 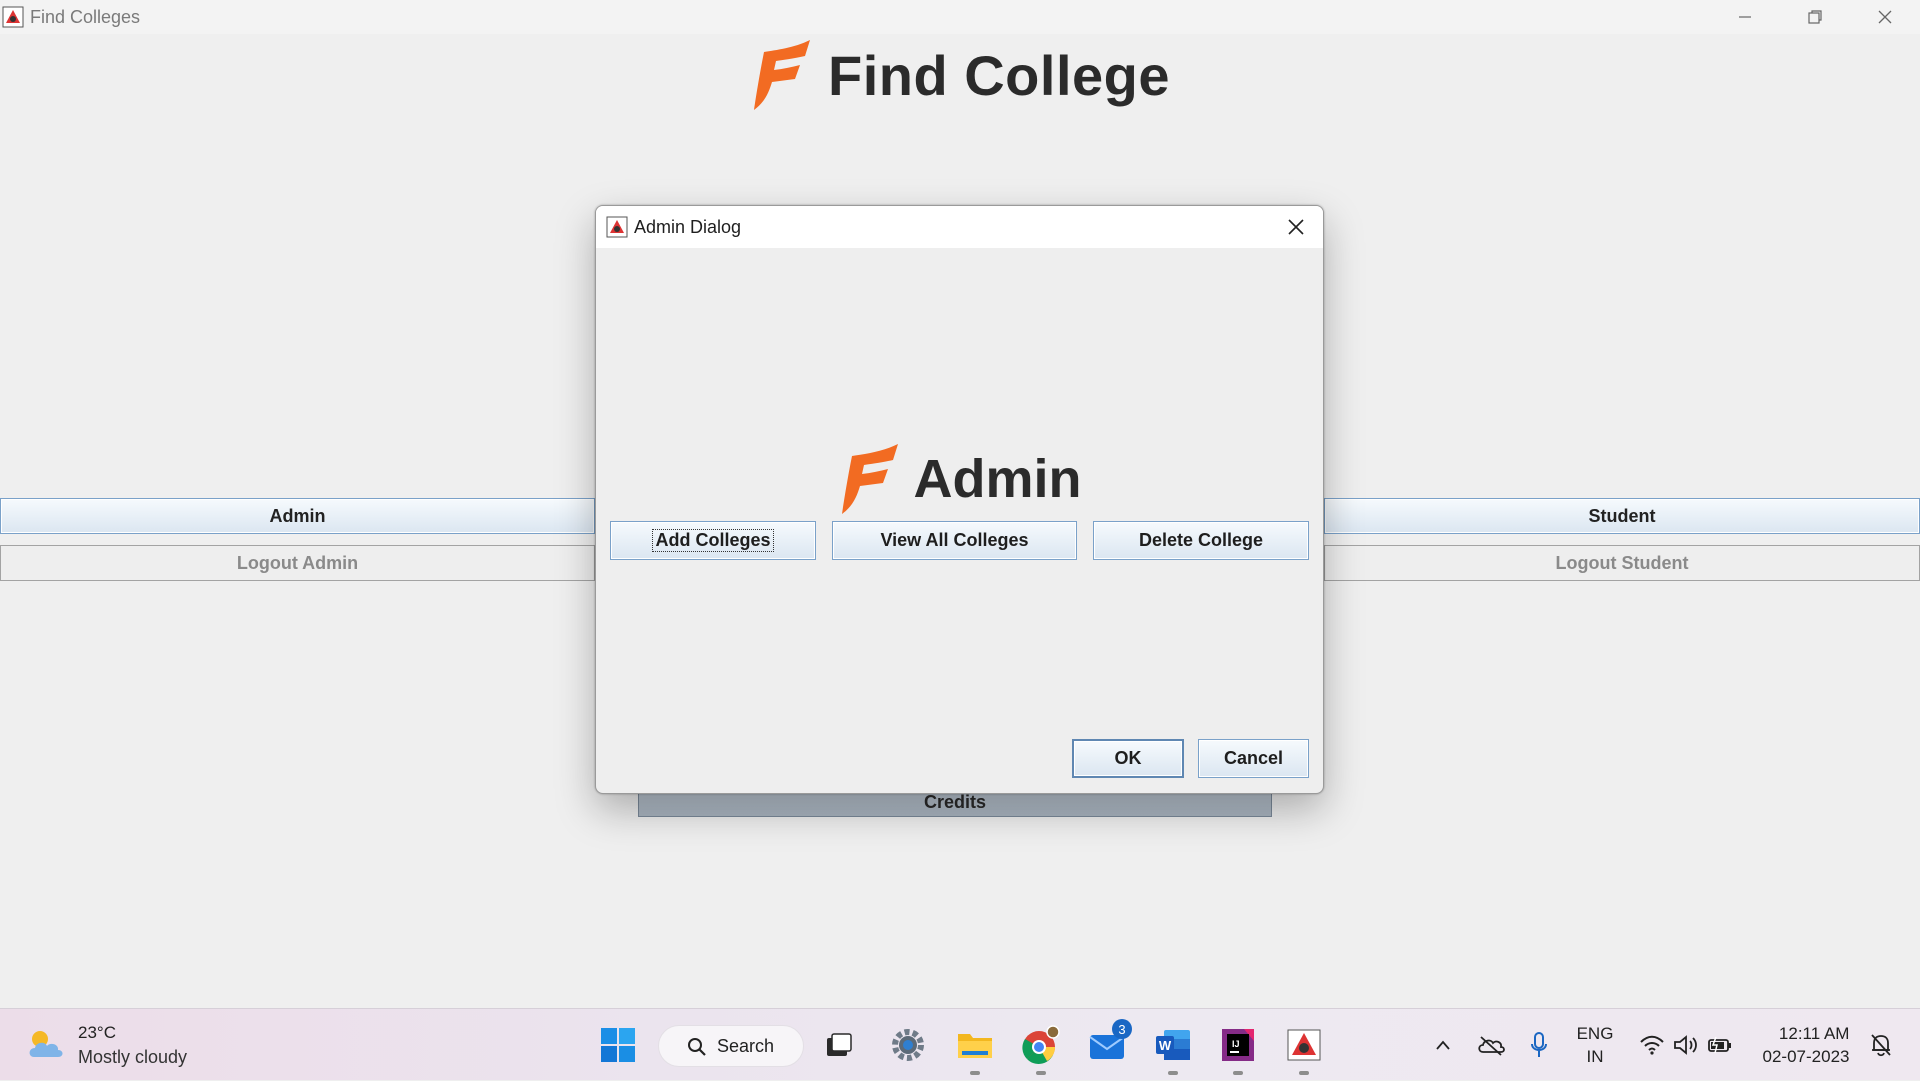 What do you see at coordinates (1595, 1033) in the screenshot?
I see `language-primary: ENG` at bounding box center [1595, 1033].